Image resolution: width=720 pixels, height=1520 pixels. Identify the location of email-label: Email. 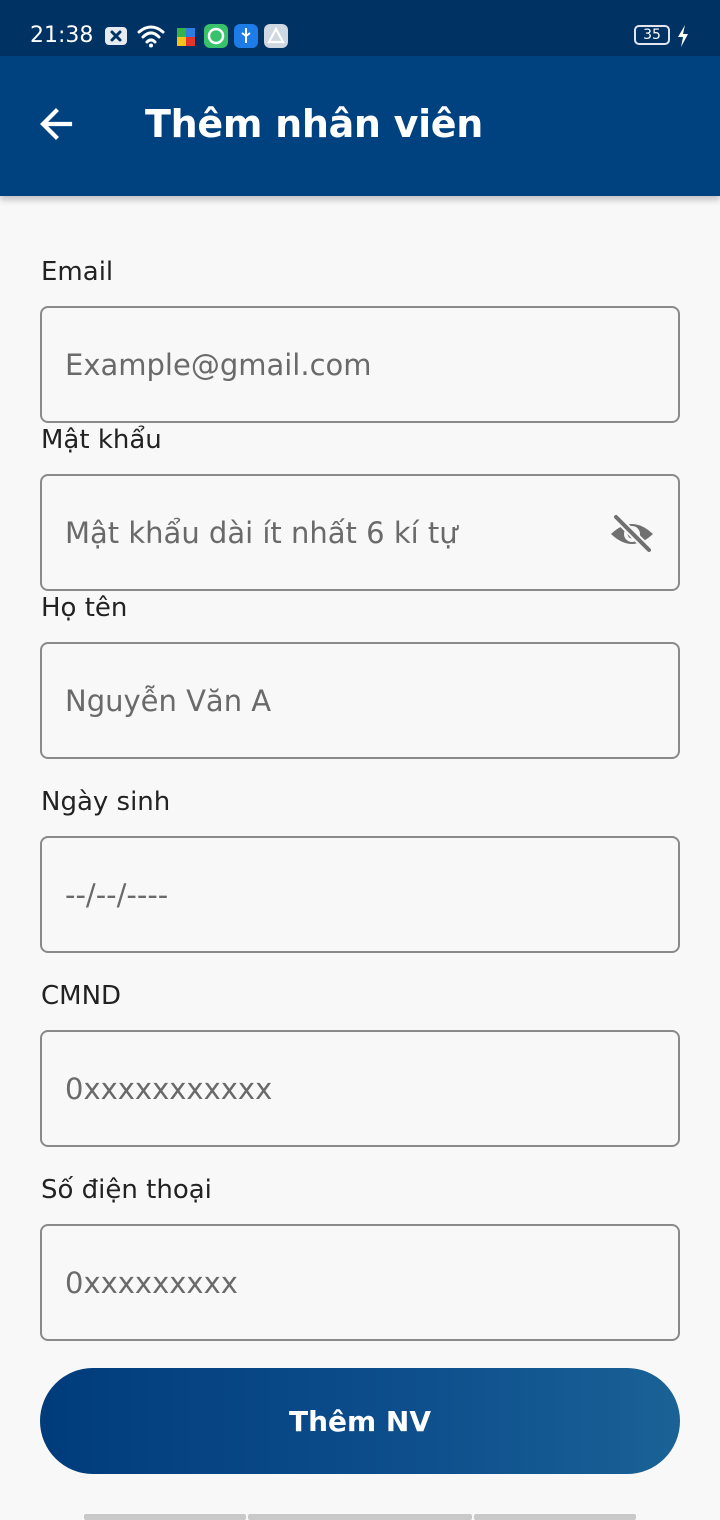
(77, 272).